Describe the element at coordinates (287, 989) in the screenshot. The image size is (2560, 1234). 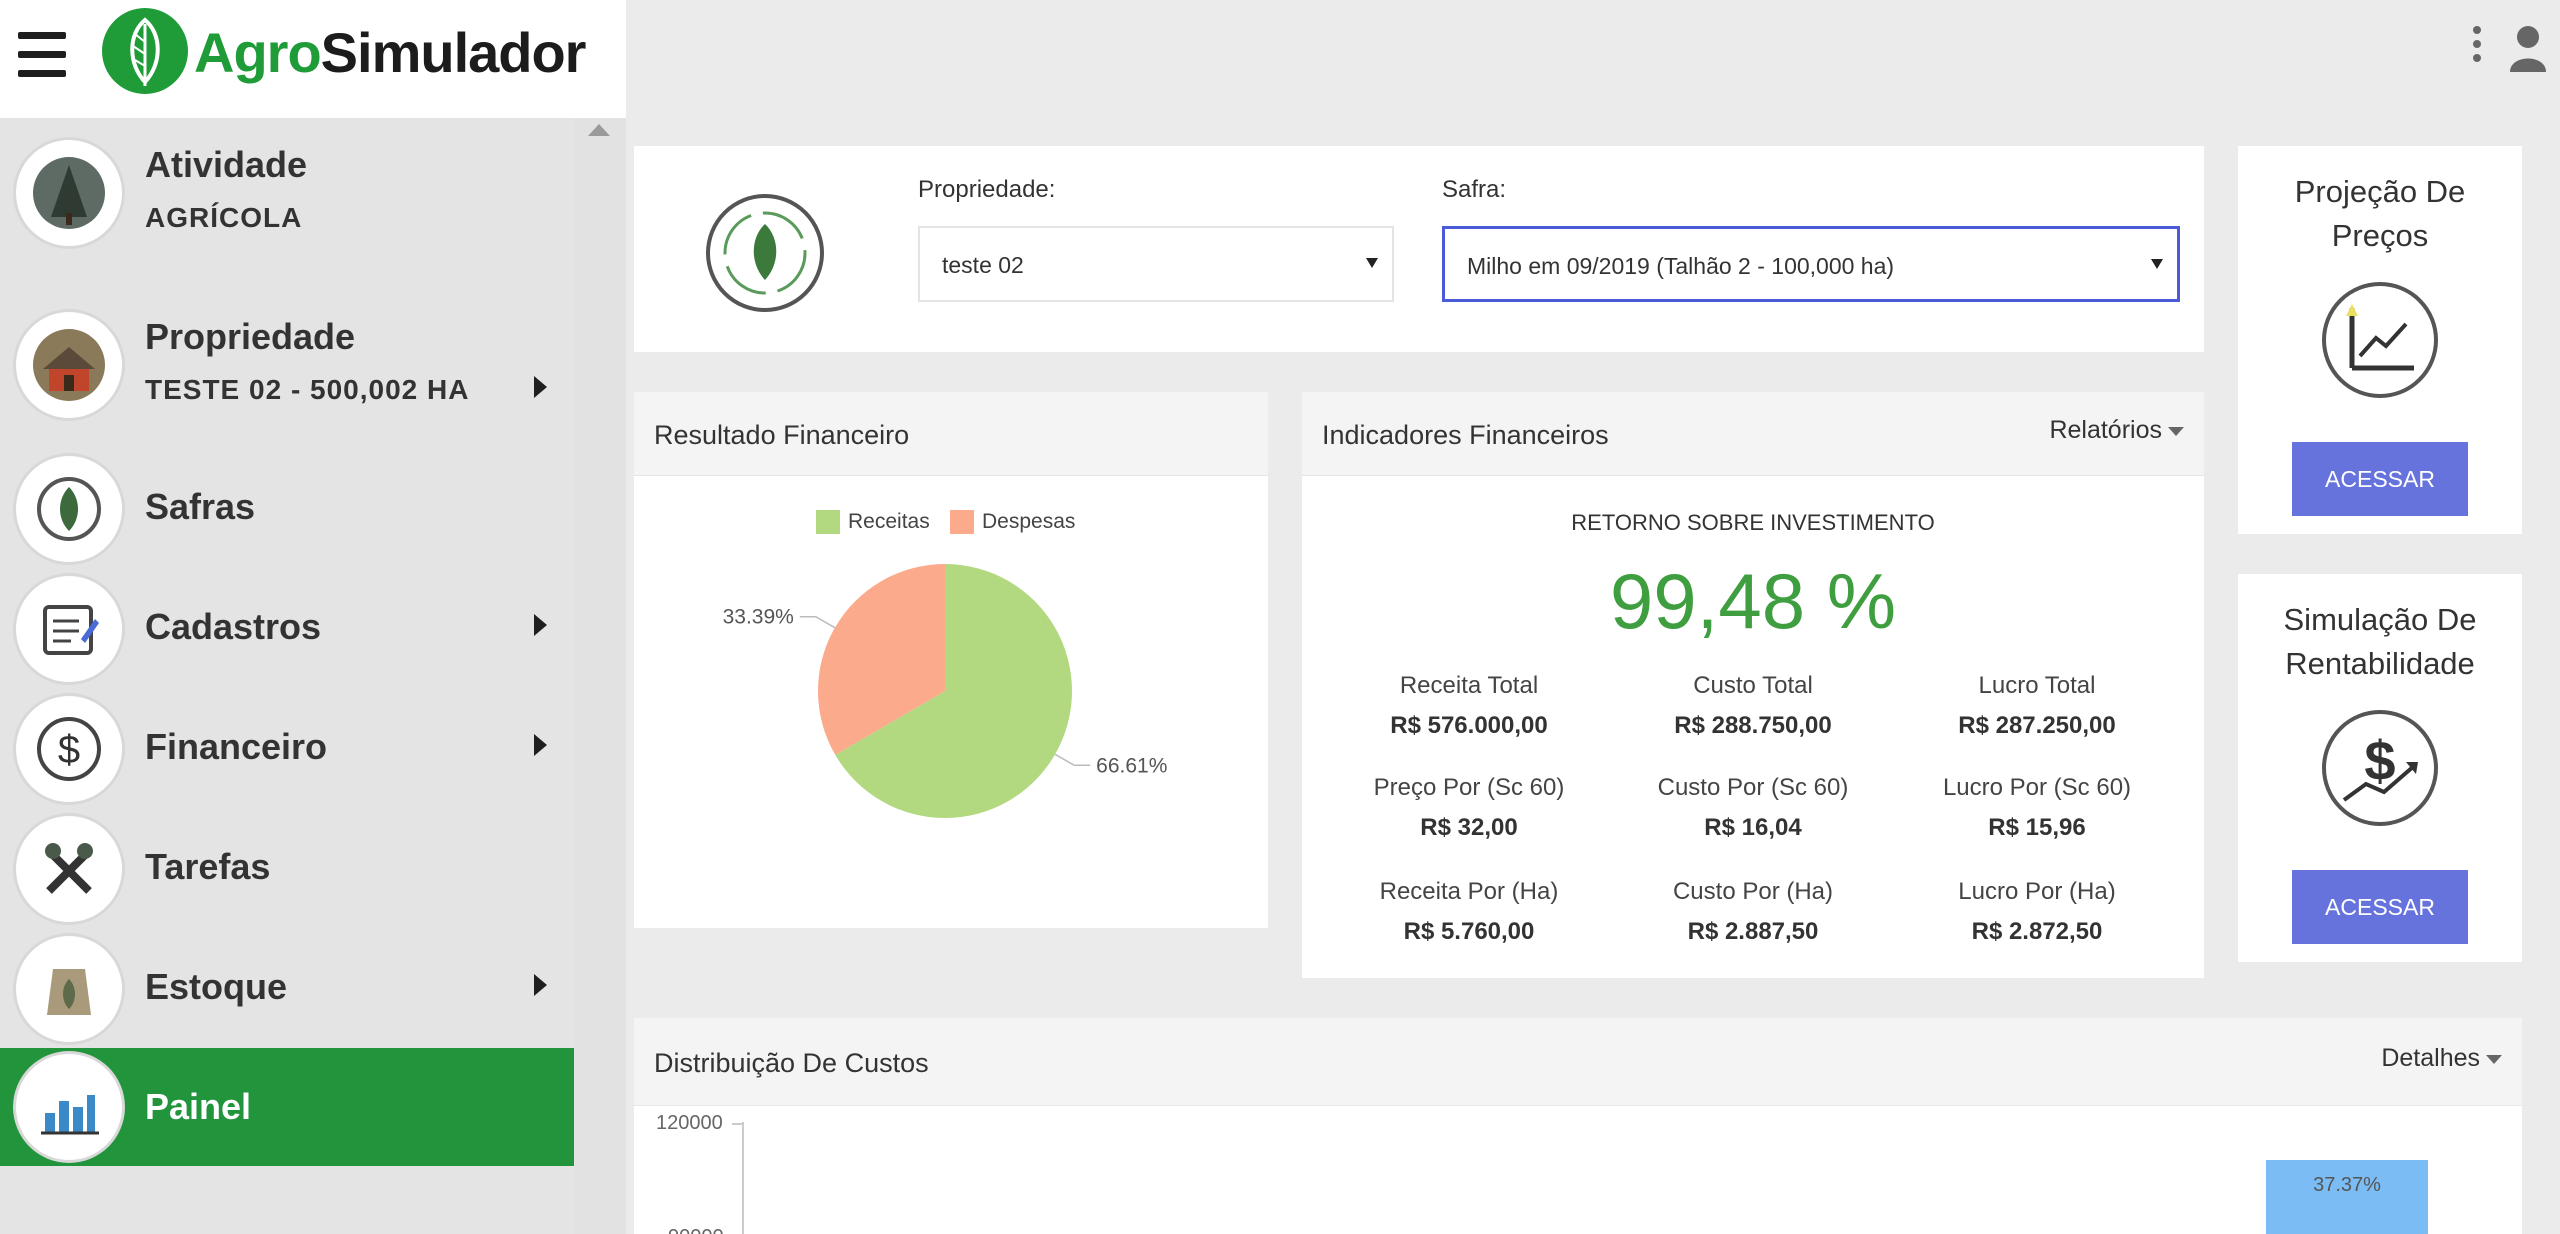
I see `sidebar-item-estoque: Estoque` at that location.